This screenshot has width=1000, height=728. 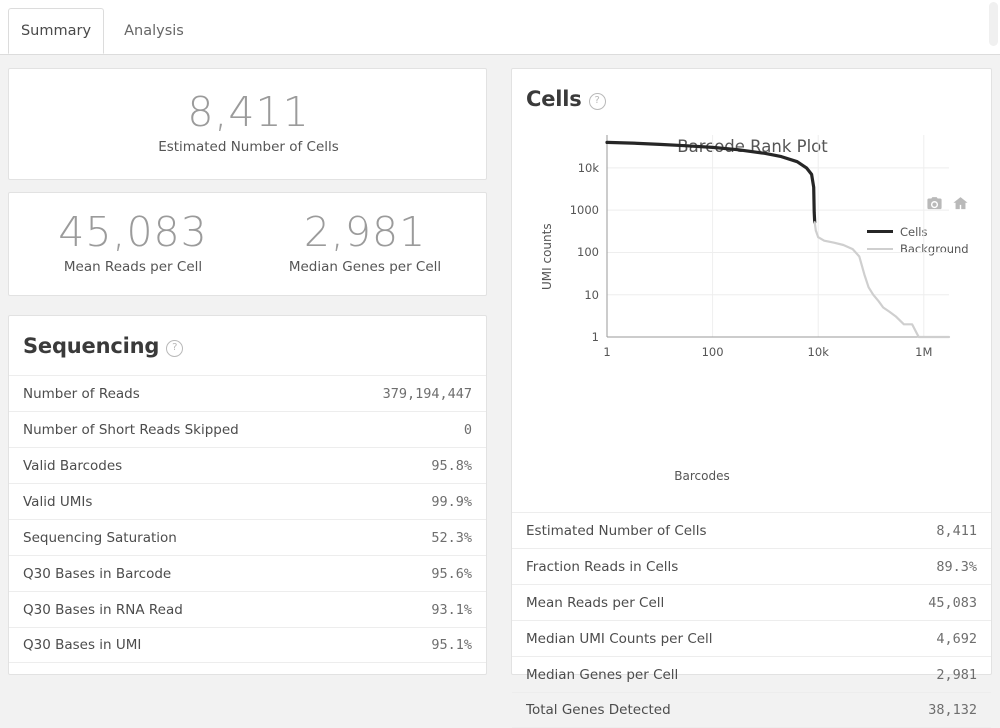 I want to click on y-tick: 1000, so click(x=584, y=210).